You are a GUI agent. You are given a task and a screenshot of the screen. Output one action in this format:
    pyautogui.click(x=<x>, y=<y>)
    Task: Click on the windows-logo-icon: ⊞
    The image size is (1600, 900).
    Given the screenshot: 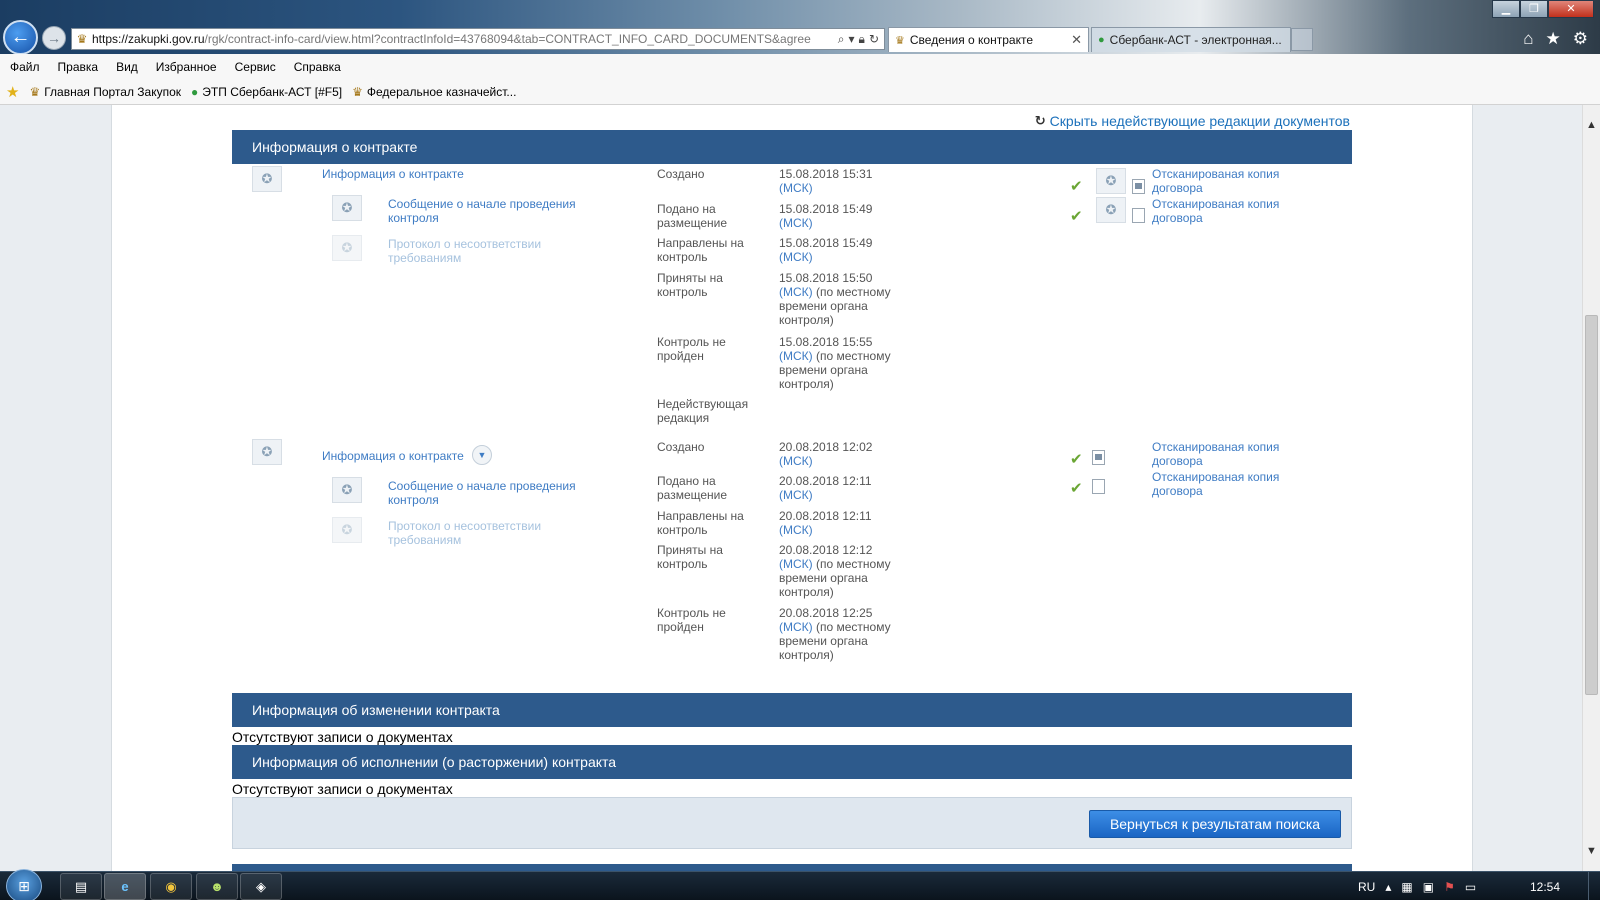 What is the action you would take?
    pyautogui.click(x=24, y=885)
    